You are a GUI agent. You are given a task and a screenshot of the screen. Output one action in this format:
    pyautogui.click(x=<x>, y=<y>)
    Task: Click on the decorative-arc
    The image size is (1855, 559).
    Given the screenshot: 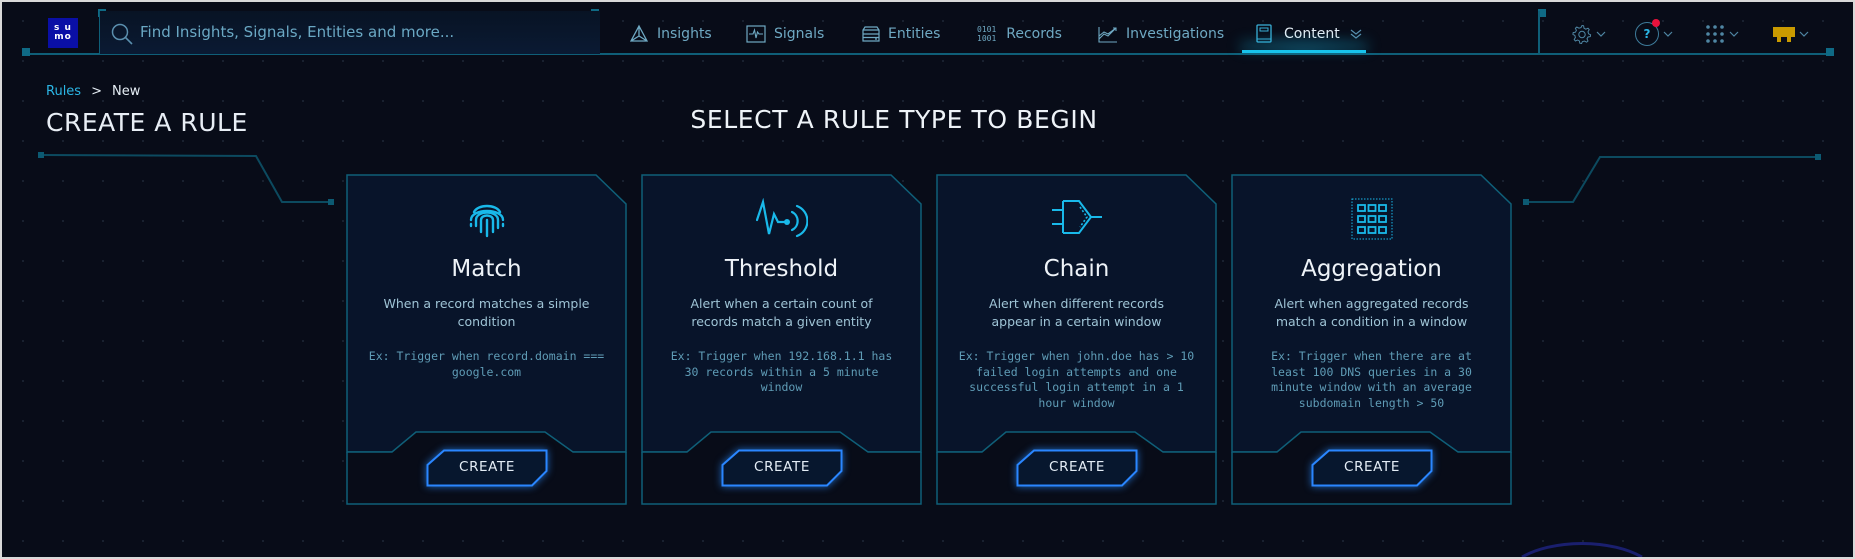 What is the action you would take?
    pyautogui.click(x=1582, y=549)
    